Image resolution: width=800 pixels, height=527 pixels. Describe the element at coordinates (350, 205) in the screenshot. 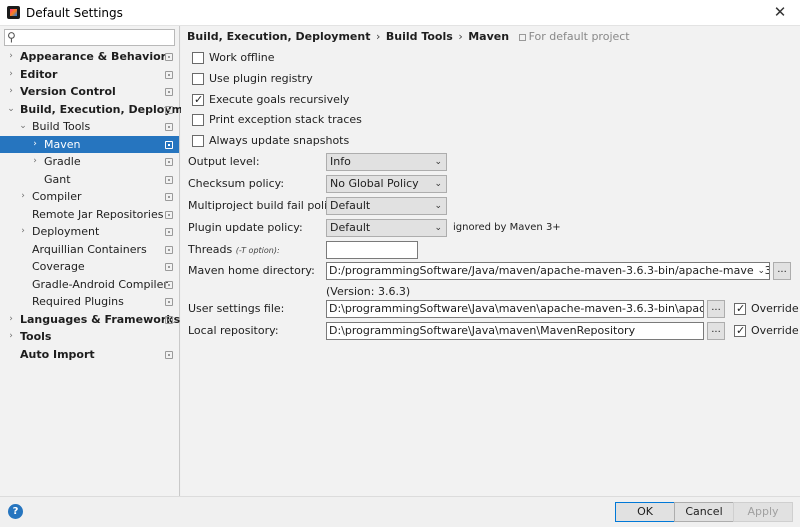

I see `multiproject-fail-policy-value: Default` at that location.